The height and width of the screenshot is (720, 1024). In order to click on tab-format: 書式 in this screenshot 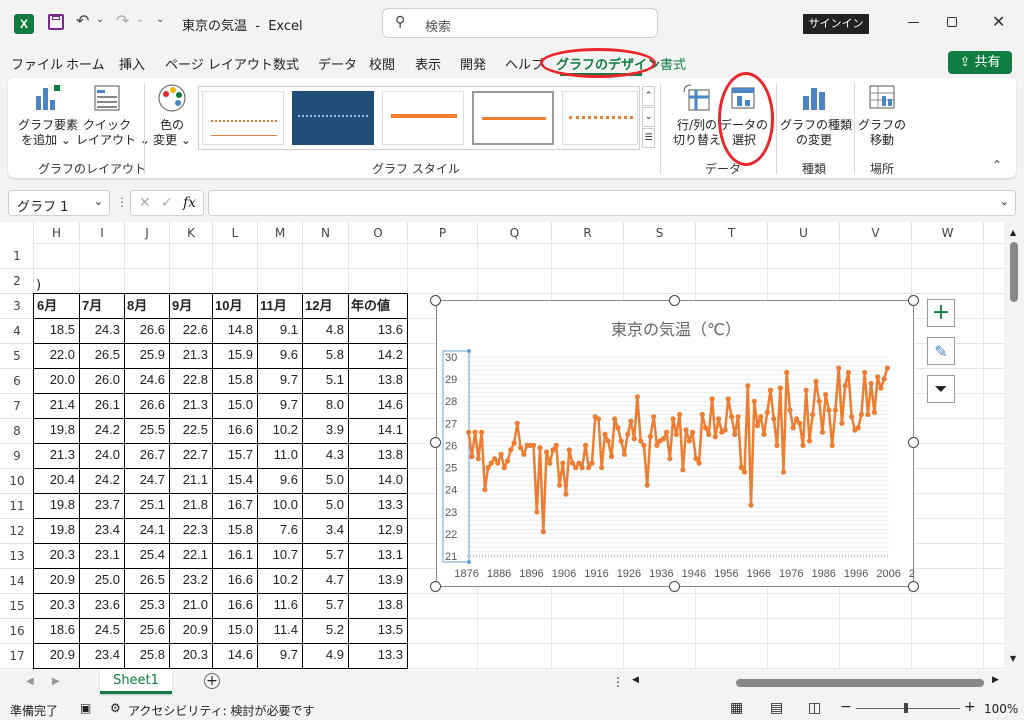, I will do `click(673, 63)`.